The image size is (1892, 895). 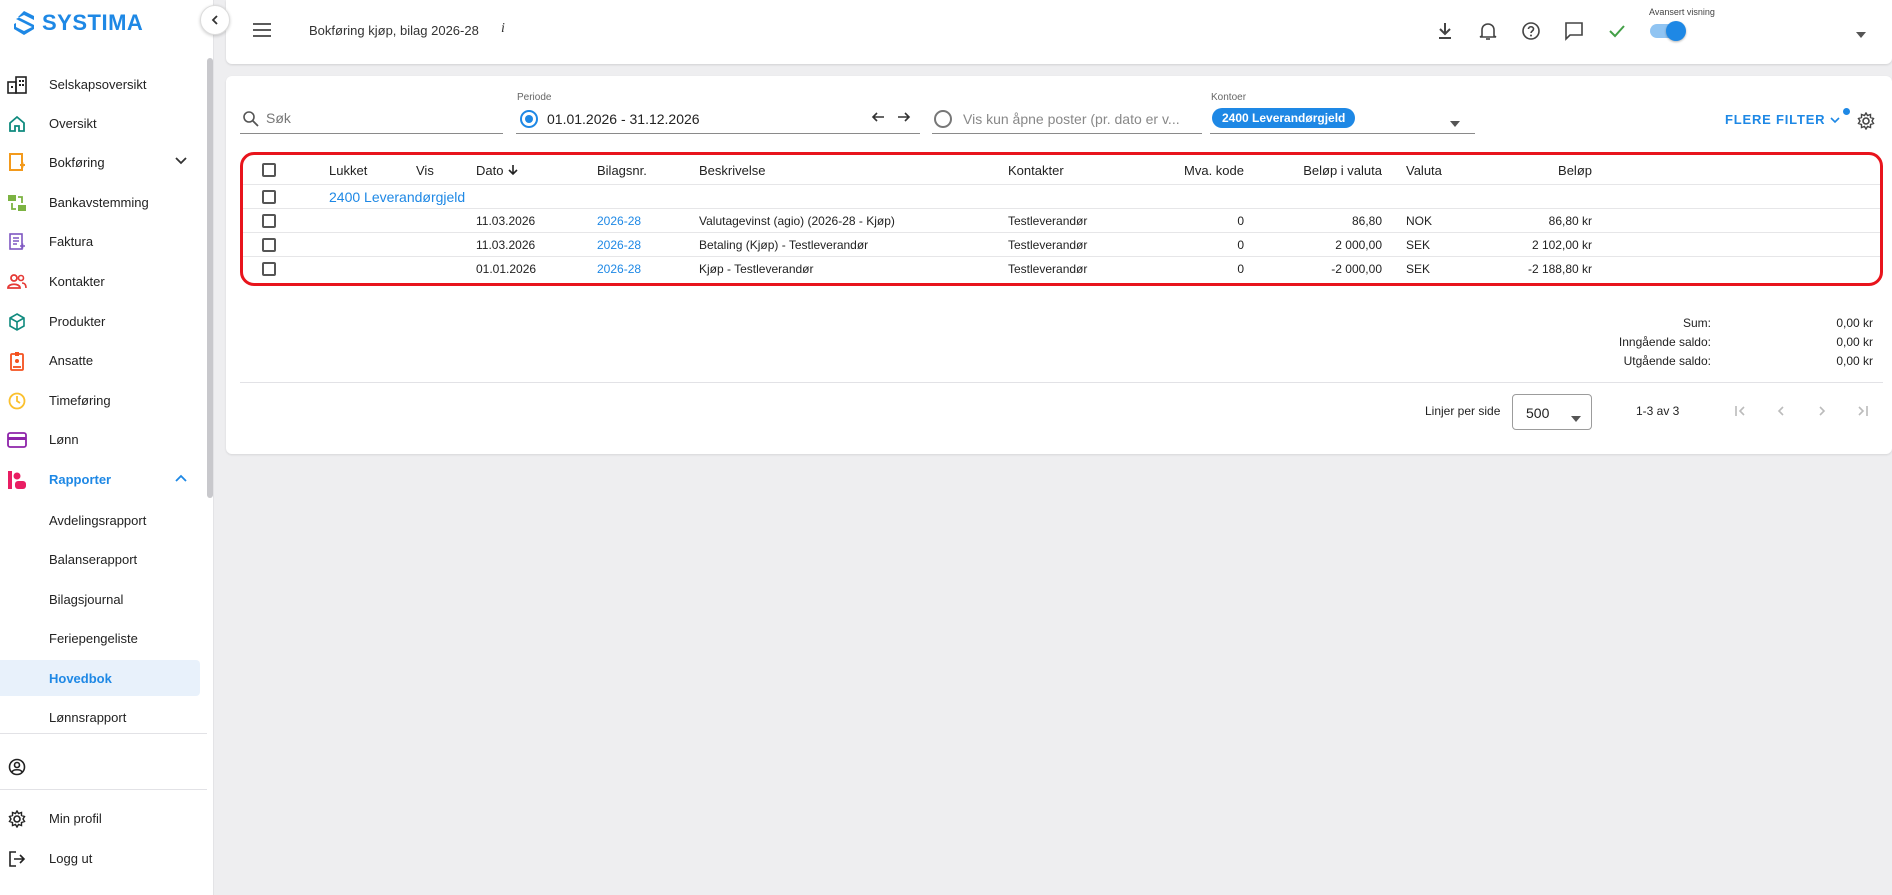 What do you see at coordinates (100, 360) in the screenshot?
I see `sidebar-item-ansatte: Ansatte` at bounding box center [100, 360].